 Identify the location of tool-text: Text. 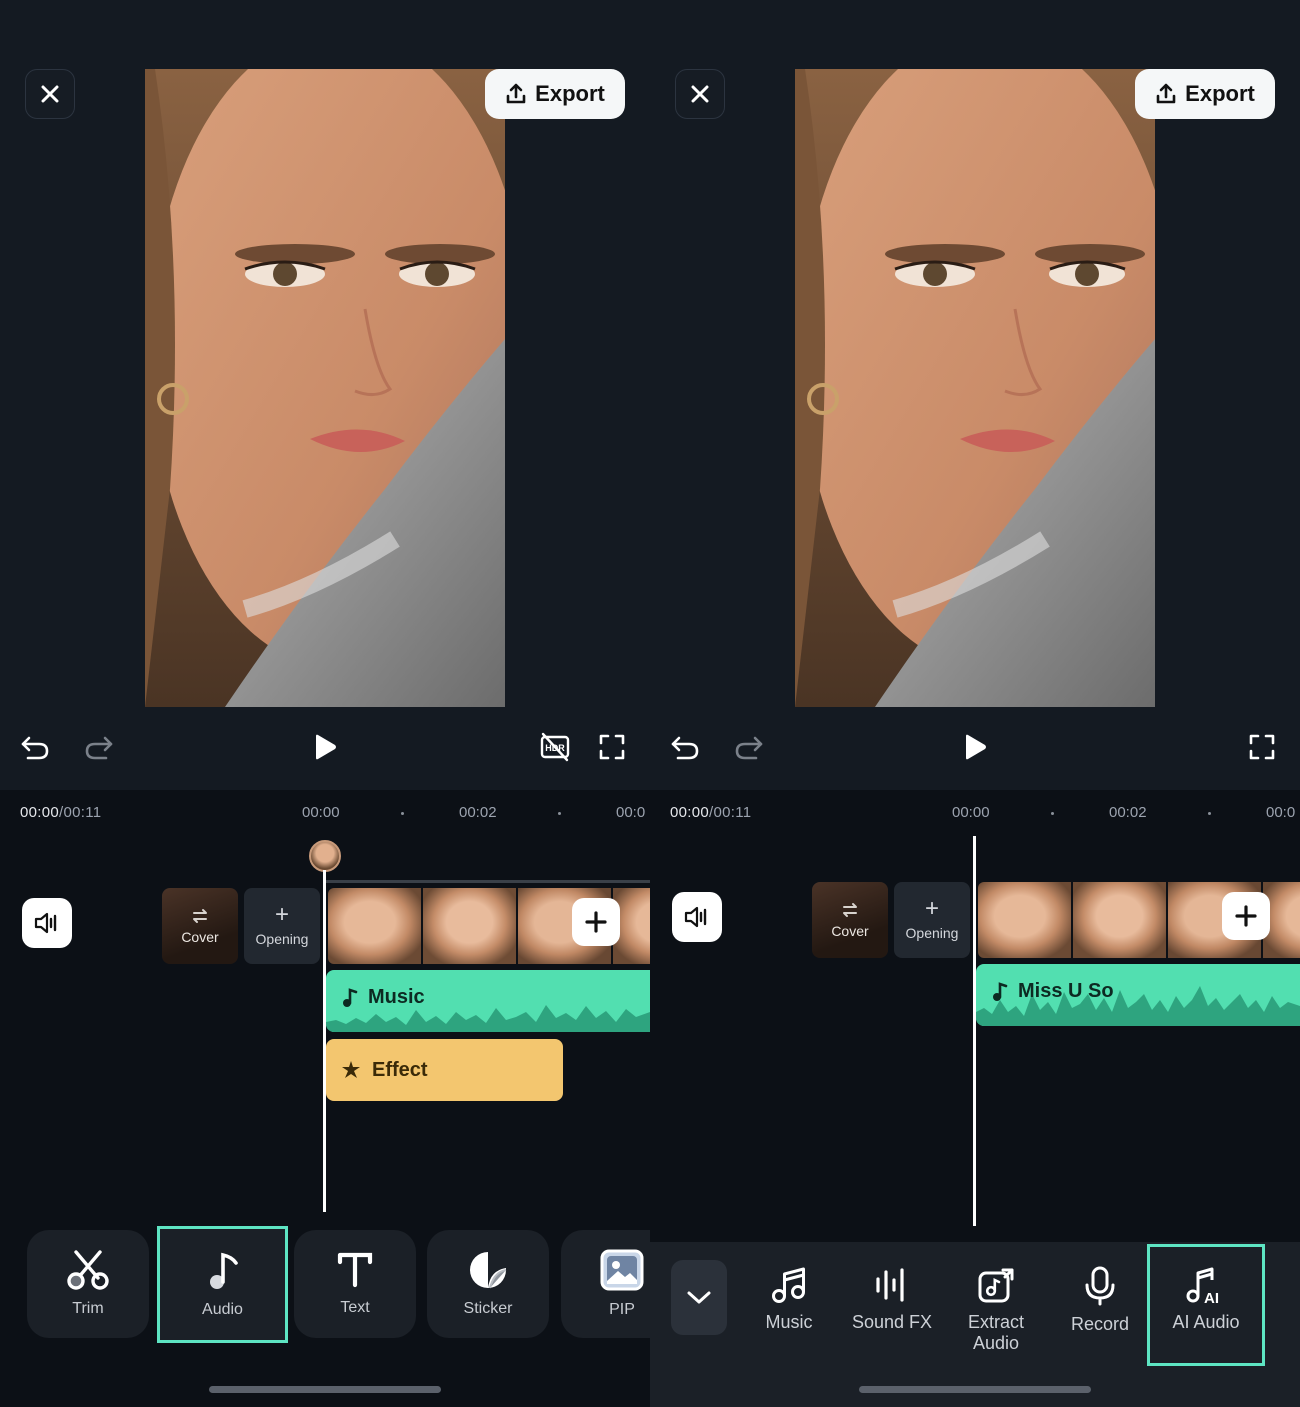
(355, 1284).